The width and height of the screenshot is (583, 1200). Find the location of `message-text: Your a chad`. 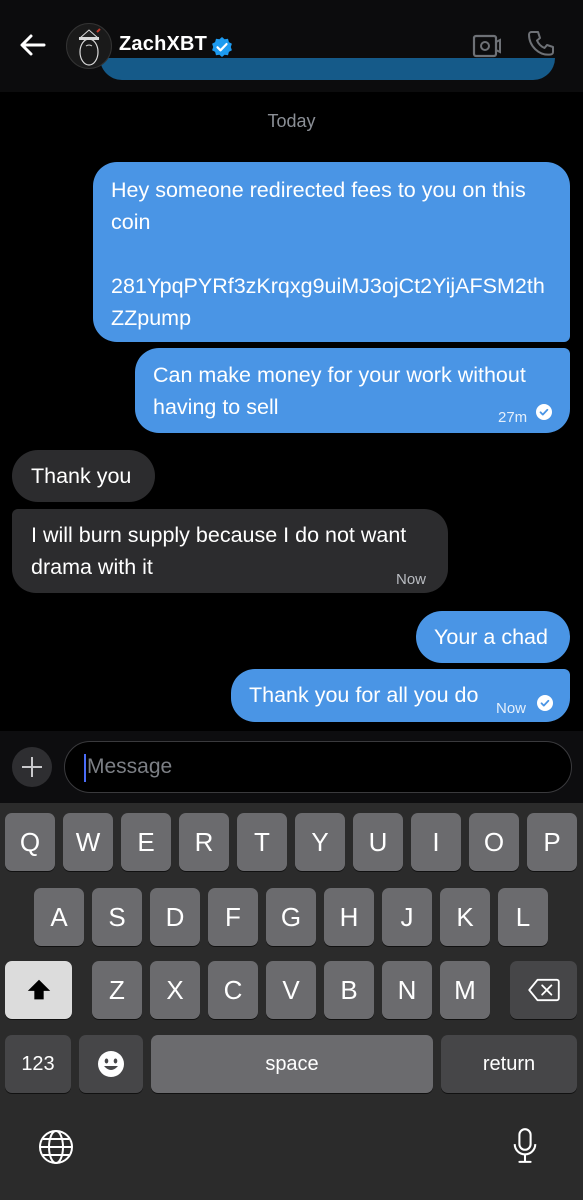

message-text: Your a chad is located at coordinates (491, 637).